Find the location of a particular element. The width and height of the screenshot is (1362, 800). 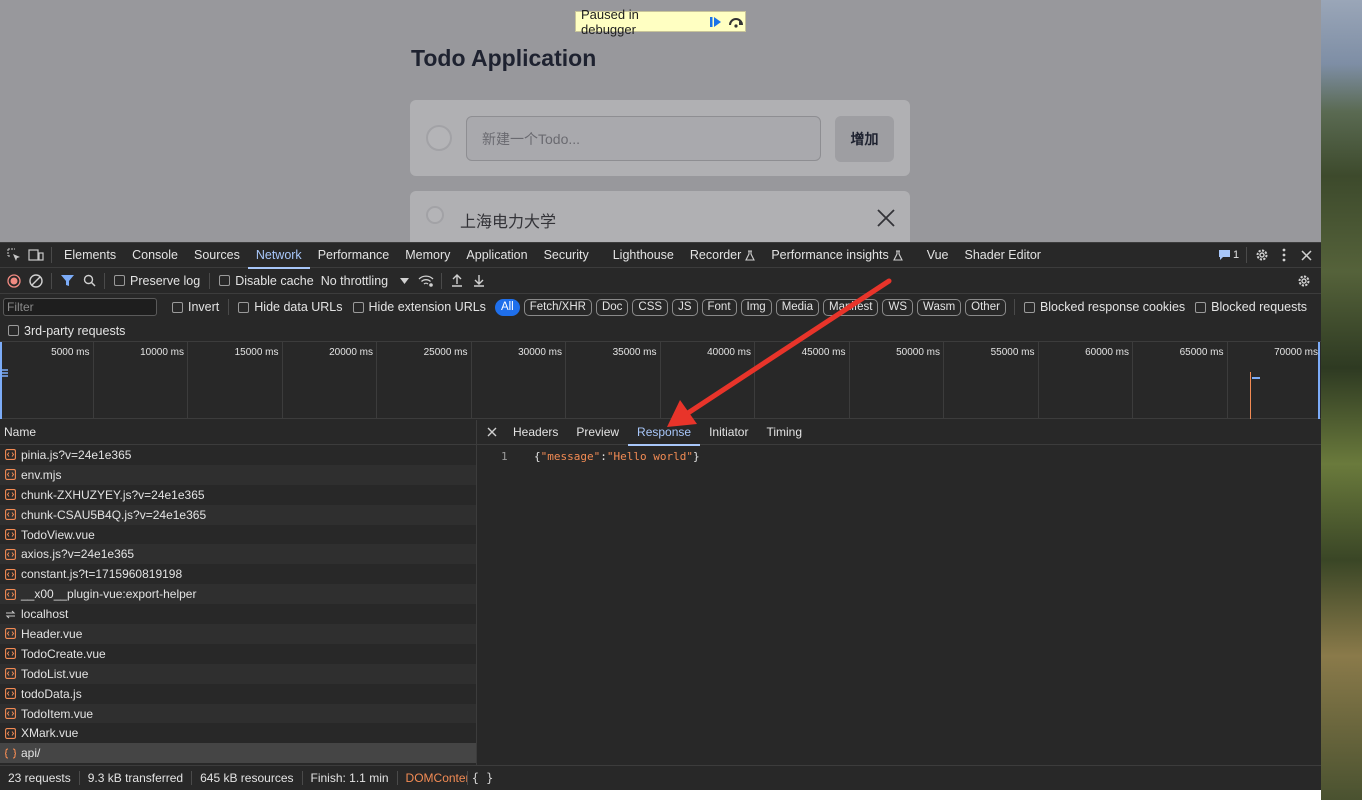

filter-chip-doc: Doc is located at coordinates (612, 307).